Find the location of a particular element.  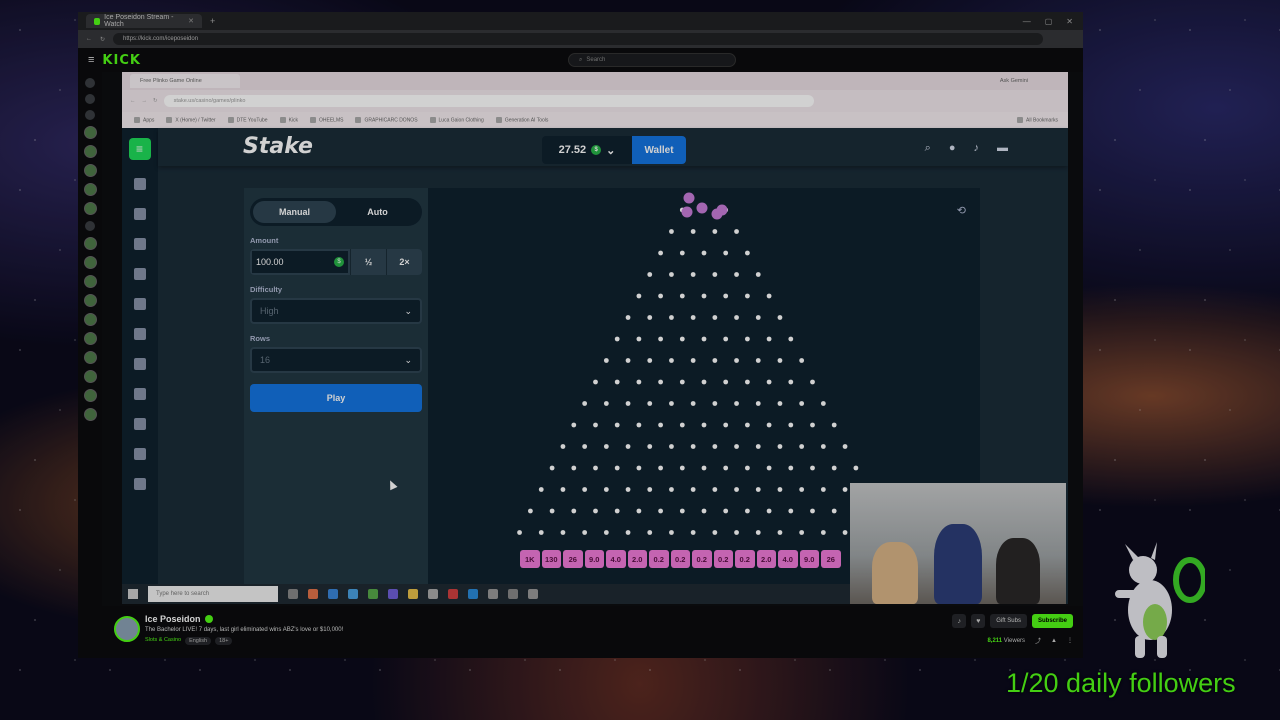

amount-input: 100.00 $ is located at coordinates (300, 262).